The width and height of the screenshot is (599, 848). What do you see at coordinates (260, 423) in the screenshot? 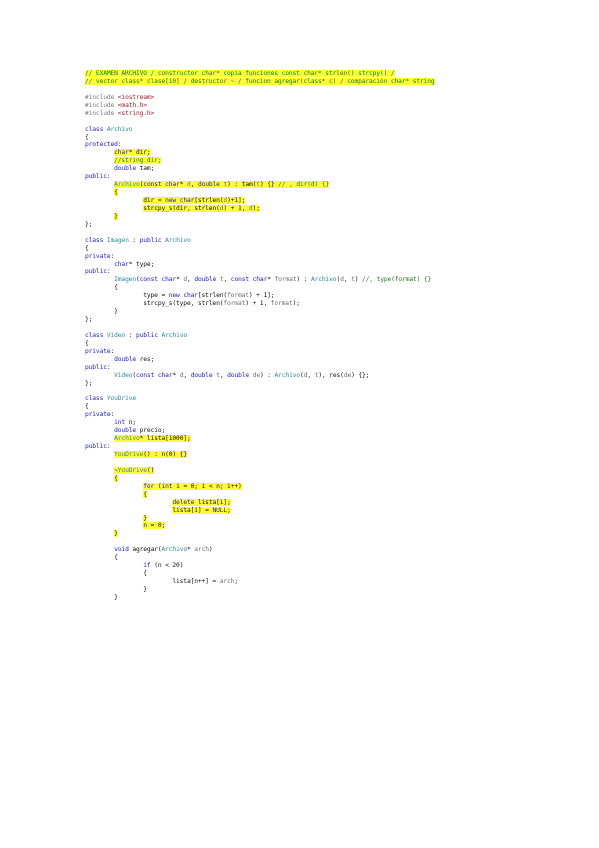
I see `code-line: int n;` at bounding box center [260, 423].